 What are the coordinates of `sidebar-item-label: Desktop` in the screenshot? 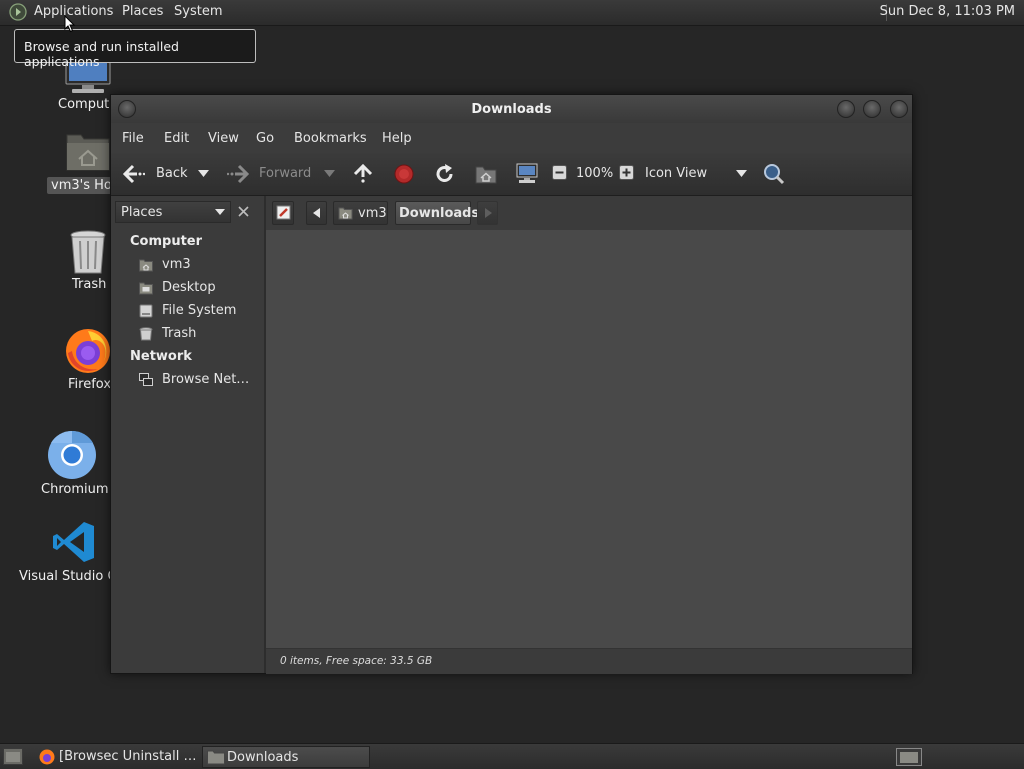 It's located at (189, 287).